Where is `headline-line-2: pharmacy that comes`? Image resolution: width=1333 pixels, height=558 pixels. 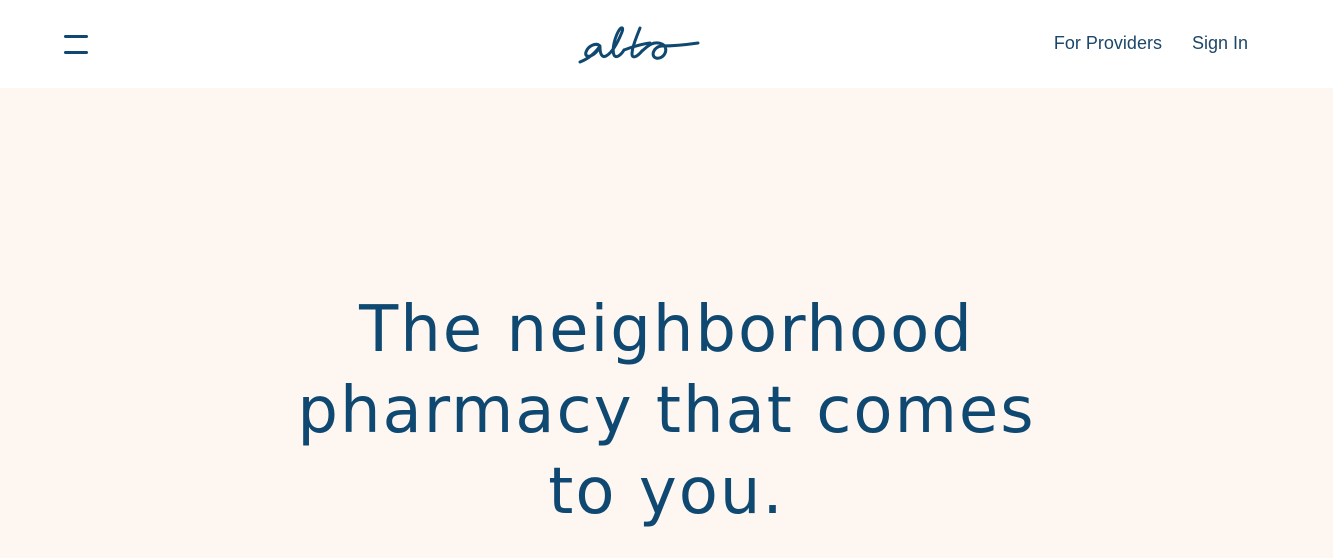 headline-line-2: pharmacy that comes is located at coordinates (666, 411).